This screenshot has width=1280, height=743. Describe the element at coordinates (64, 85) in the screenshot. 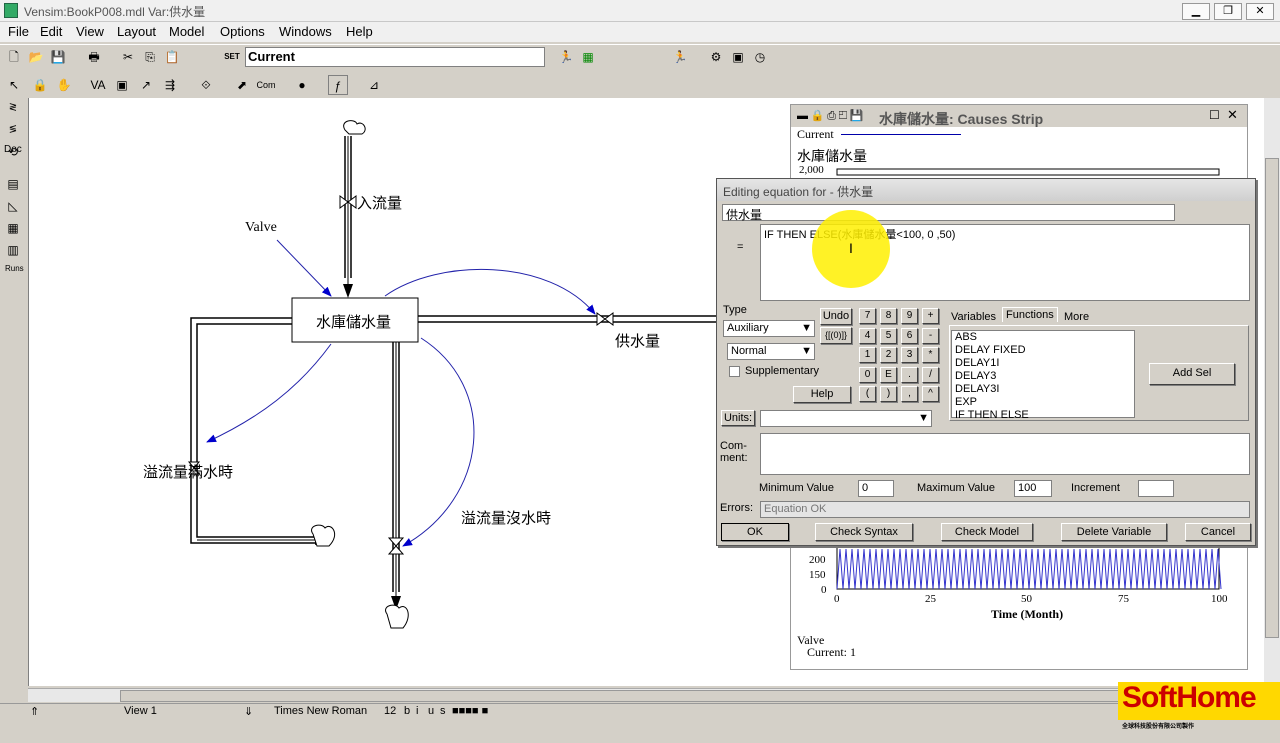

I see `move-hand-icon: ✋` at that location.